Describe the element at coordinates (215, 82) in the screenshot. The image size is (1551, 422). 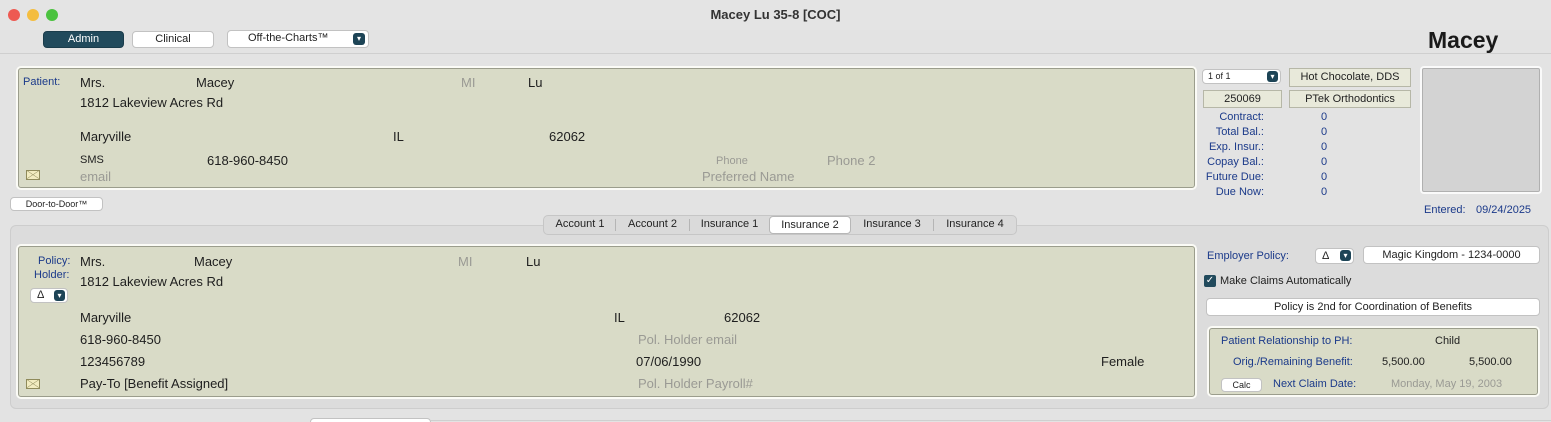
I see `patient-first-name: Macey` at that location.